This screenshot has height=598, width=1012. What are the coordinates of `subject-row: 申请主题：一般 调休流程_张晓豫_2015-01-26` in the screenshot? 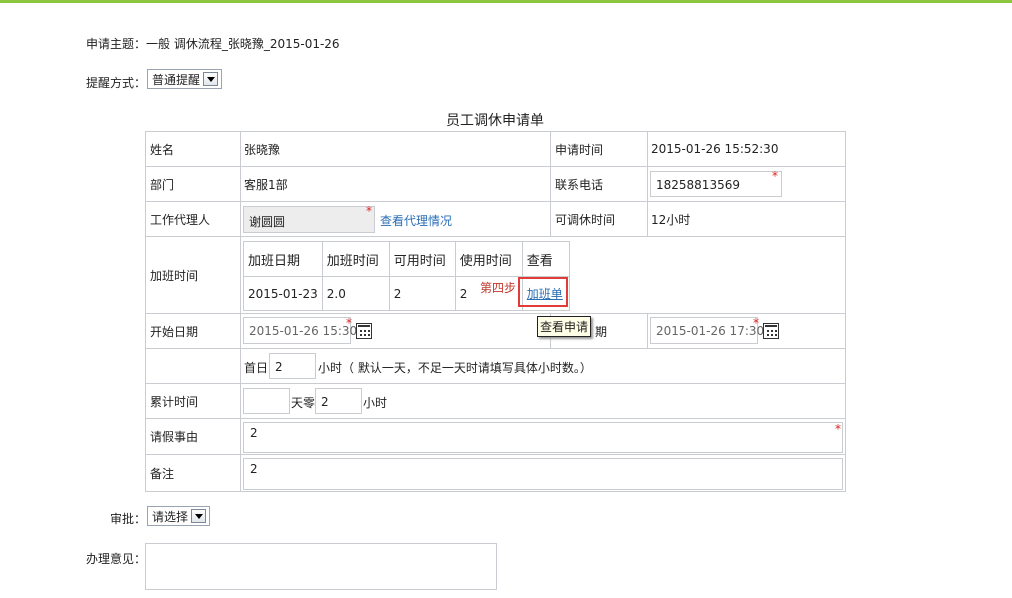 It's located at (213, 43).